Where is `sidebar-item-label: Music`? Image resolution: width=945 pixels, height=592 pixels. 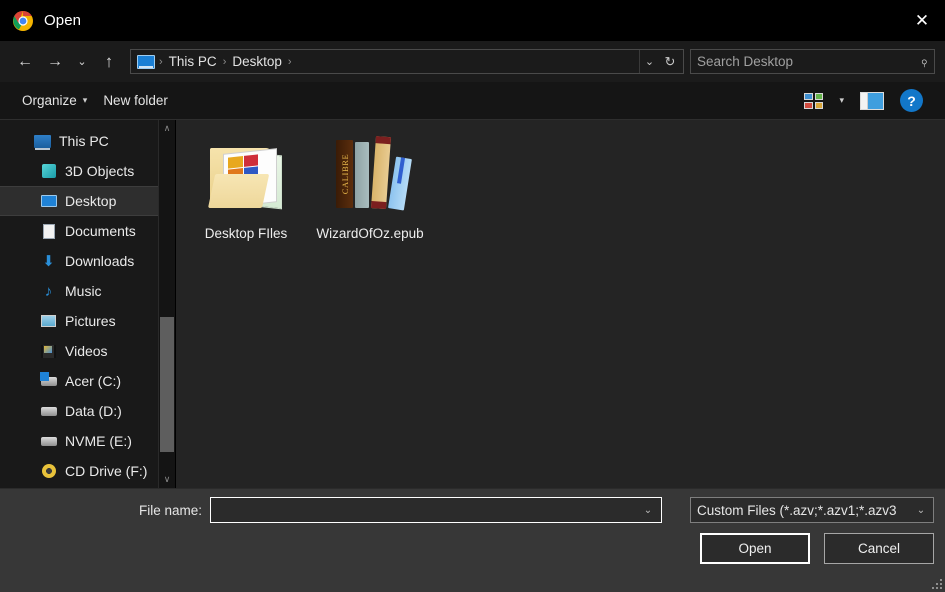
sidebar-item-label: Music is located at coordinates (83, 291).